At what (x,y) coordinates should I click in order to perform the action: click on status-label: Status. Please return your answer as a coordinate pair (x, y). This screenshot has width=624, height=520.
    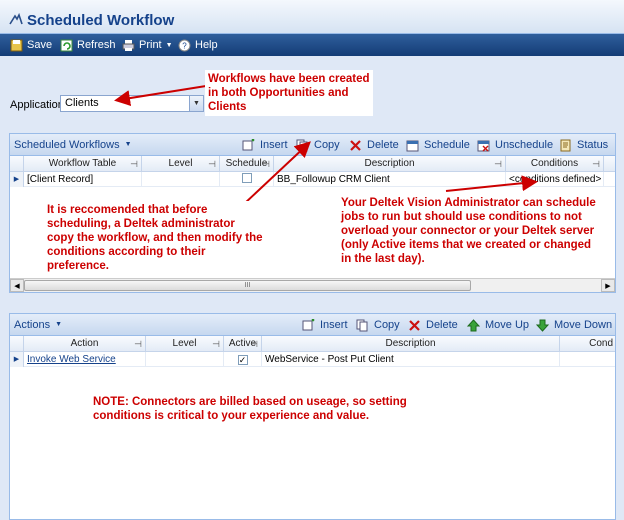
    Looking at the image, I should click on (593, 145).